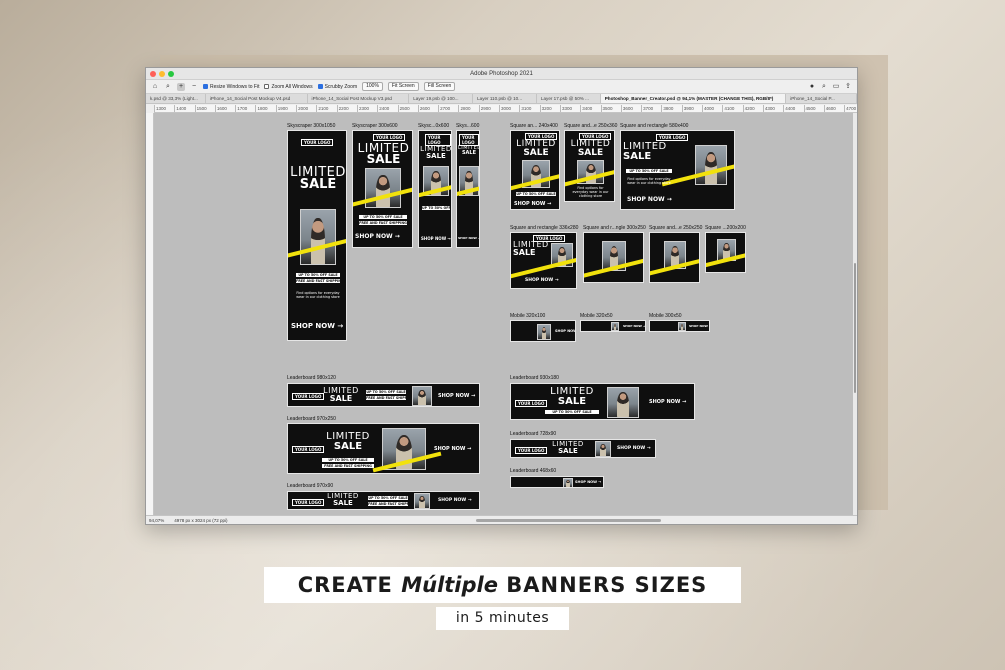 The image size is (1005, 670). Describe the element at coordinates (534, 378) in the screenshot. I see `artboard-label: Leaderboard 930x180` at that location.